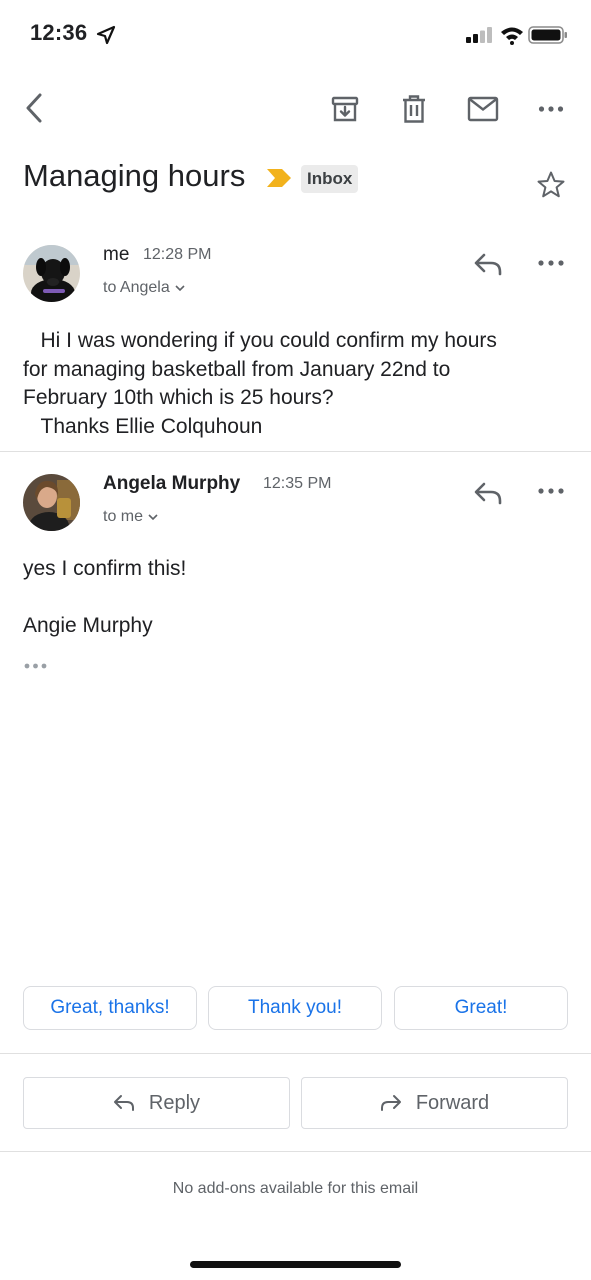 The height and width of the screenshot is (1280, 591). I want to click on trash-icon, so click(414, 109).